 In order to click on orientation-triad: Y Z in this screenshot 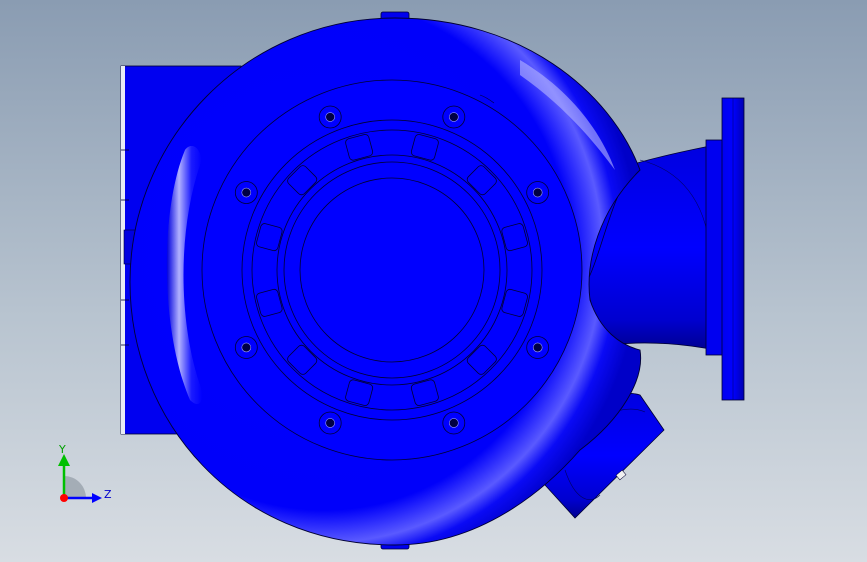, I will do `click(85, 473)`.